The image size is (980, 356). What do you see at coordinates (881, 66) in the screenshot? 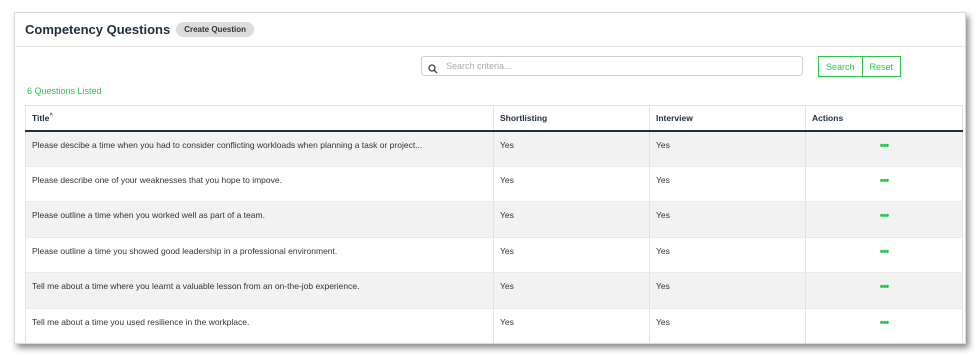
I see `reset-button: Reset` at bounding box center [881, 66].